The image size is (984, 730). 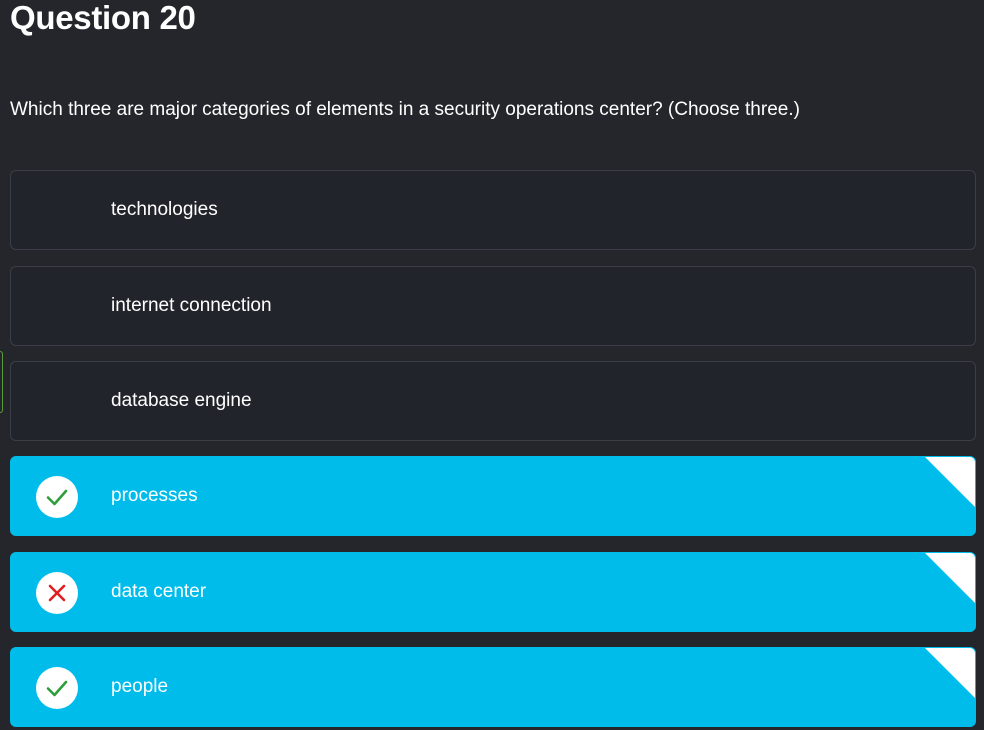 What do you see at coordinates (103, 18) in the screenshot?
I see `question-title: Question 20` at bounding box center [103, 18].